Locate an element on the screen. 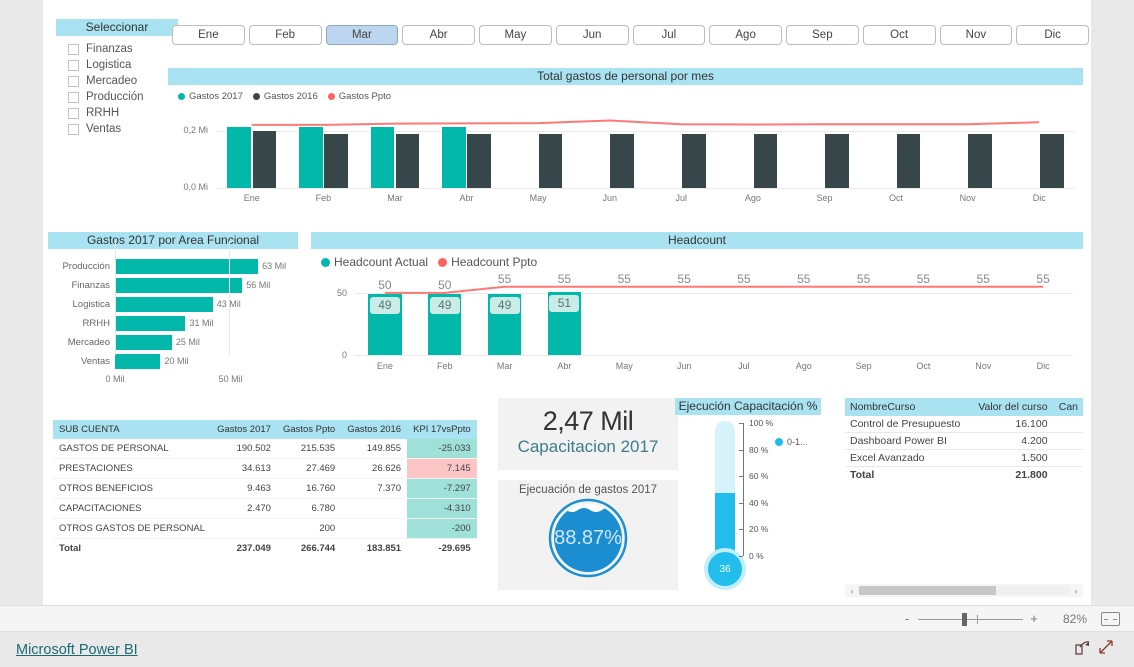  legend-item-headcount-actual: Headcount Actual is located at coordinates (374, 262).